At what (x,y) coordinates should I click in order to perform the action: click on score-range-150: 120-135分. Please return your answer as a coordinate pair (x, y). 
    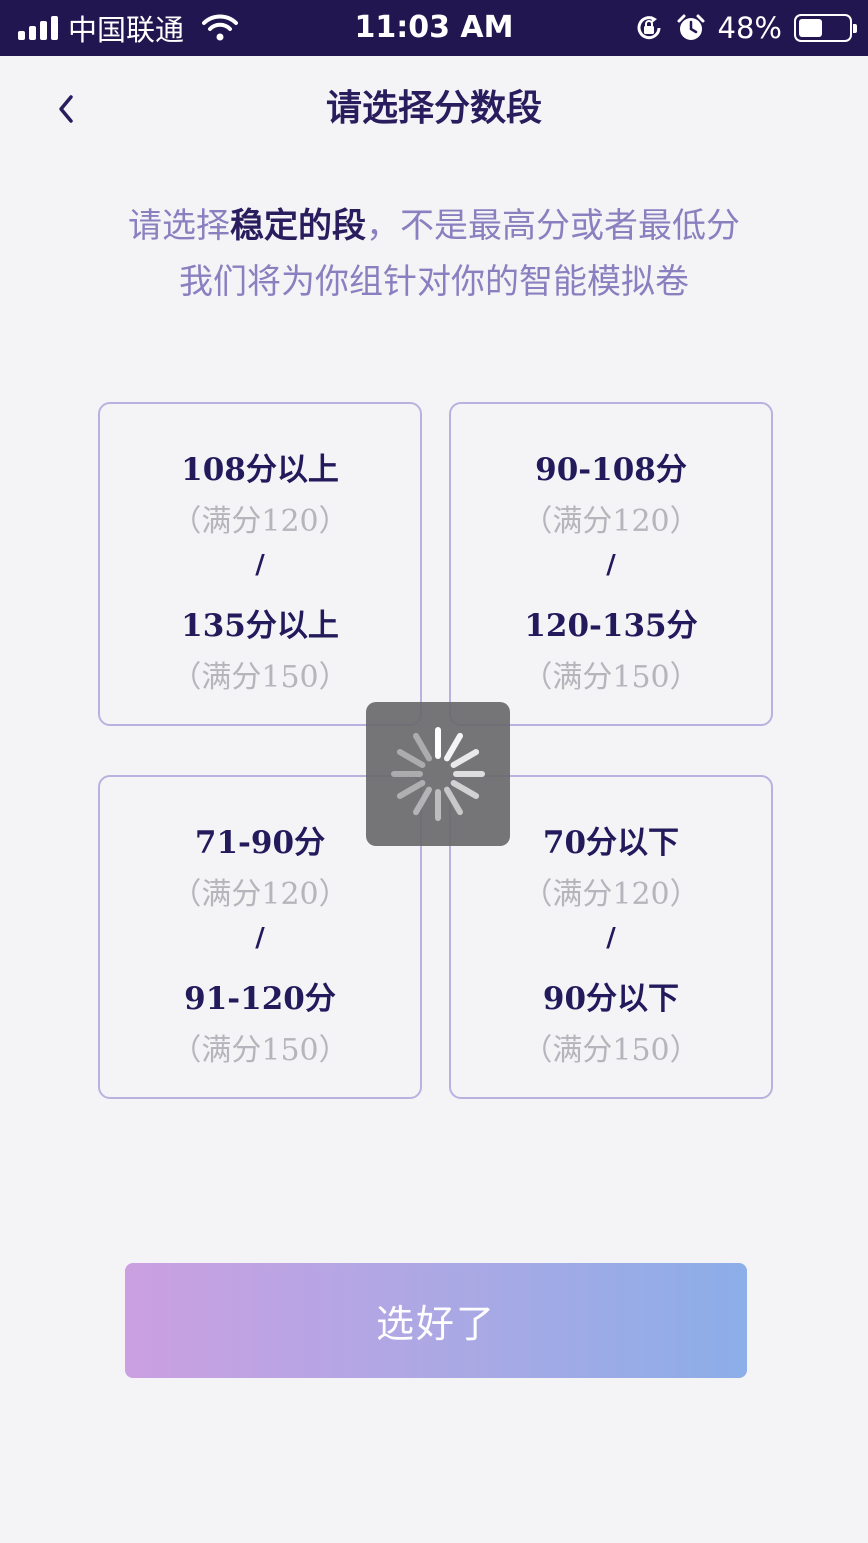
    Looking at the image, I should click on (611, 626).